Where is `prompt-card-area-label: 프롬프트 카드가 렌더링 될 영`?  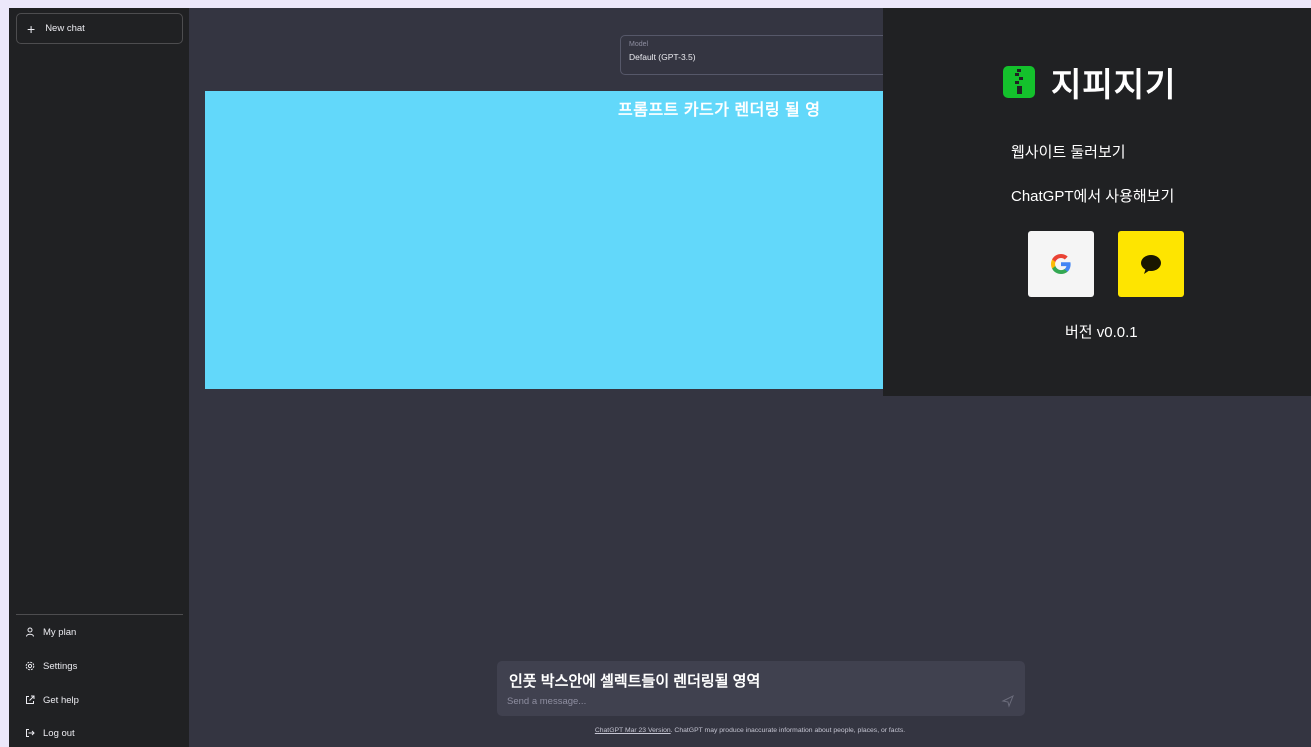 prompt-card-area-label: 프롬프트 카드가 렌더링 될 영 is located at coordinates (719, 110).